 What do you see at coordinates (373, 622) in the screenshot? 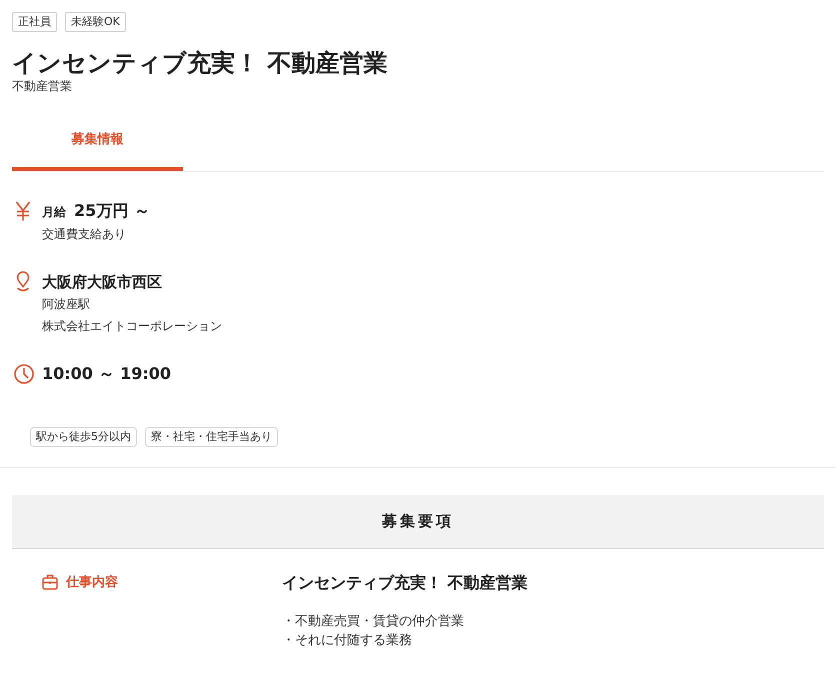
I see `job-description-line: ・不動産売買・賃貸の仲介営業` at bounding box center [373, 622].